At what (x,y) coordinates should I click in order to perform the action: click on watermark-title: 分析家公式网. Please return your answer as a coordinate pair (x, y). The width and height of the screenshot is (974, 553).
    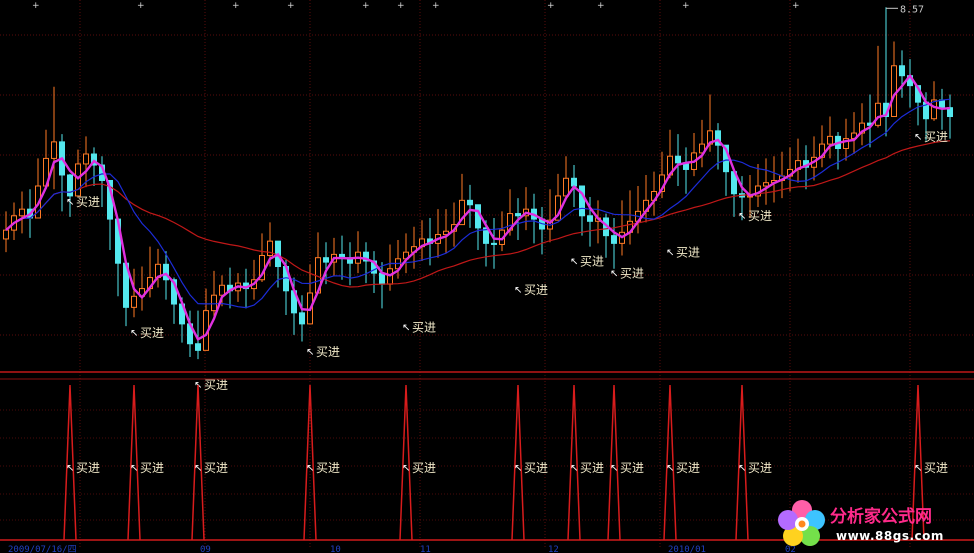
    Looking at the image, I should click on (881, 517).